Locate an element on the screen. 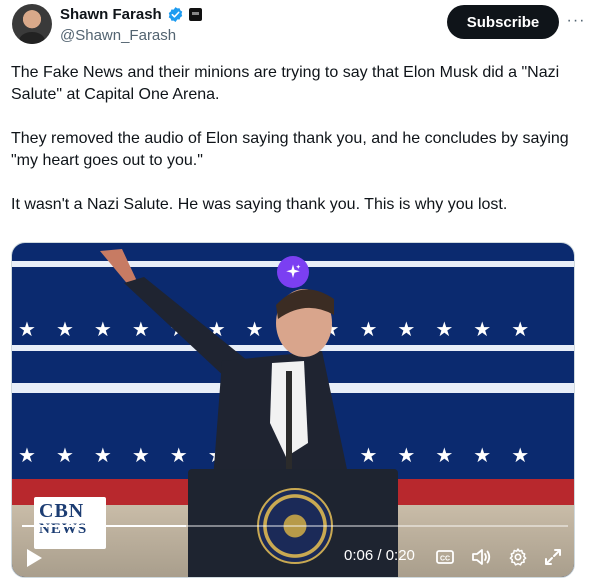 The height and width of the screenshot is (587, 590). sparkle-icon is located at coordinates (293, 272).